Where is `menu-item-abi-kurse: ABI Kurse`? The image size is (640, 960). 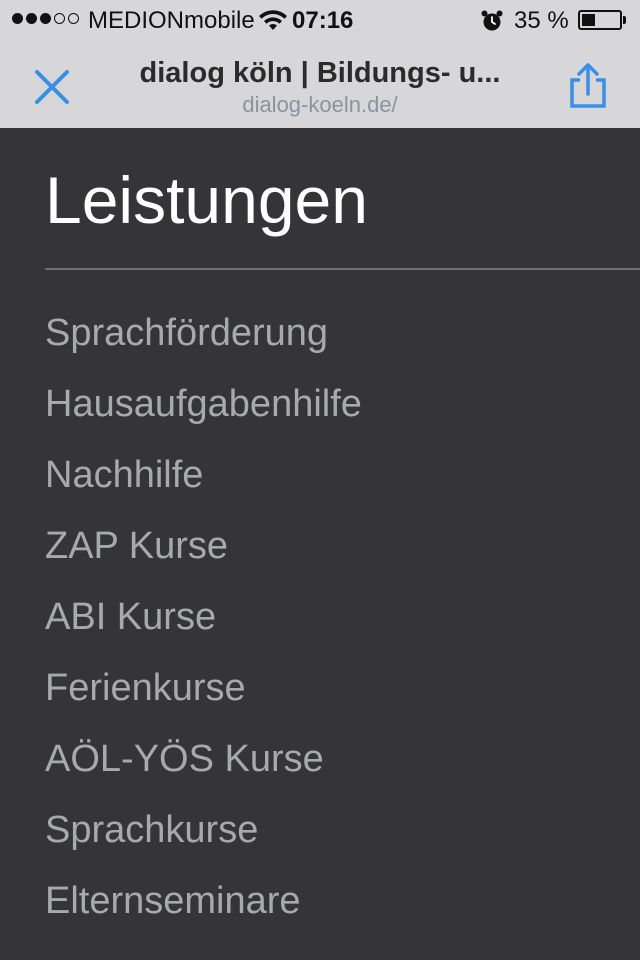 menu-item-abi-kurse: ABI Kurse is located at coordinates (203, 625).